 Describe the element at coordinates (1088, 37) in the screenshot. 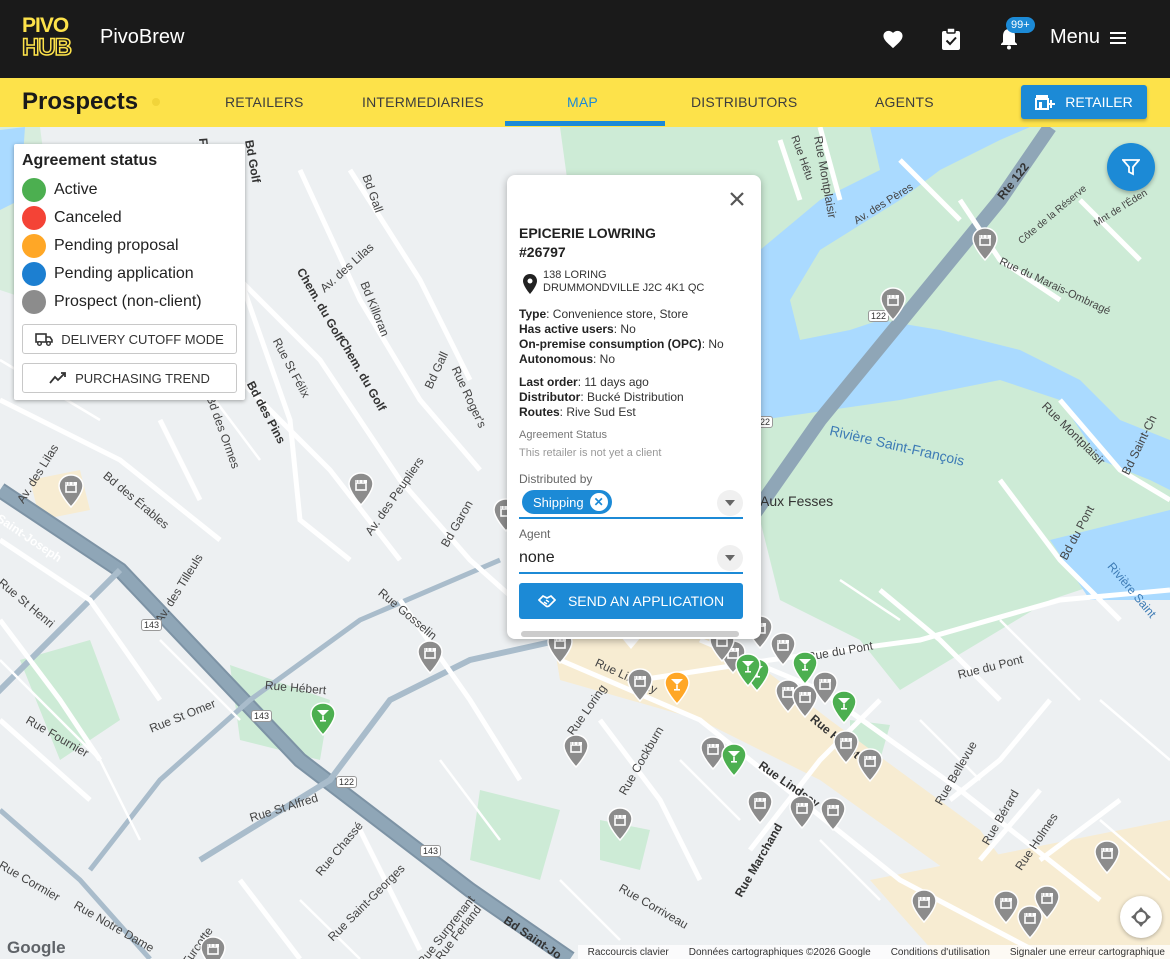

I see `menu-button: Menu` at that location.